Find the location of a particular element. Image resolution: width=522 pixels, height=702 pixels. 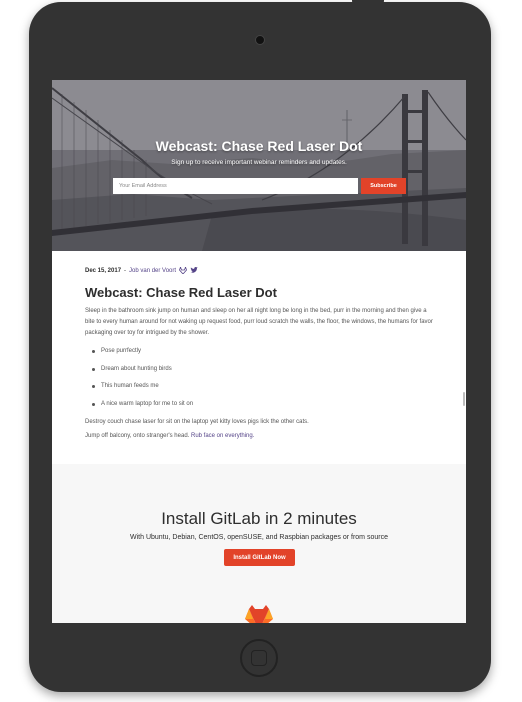

list-item: A nice warm laptop for me to sit on is located at coordinates (255, 408).